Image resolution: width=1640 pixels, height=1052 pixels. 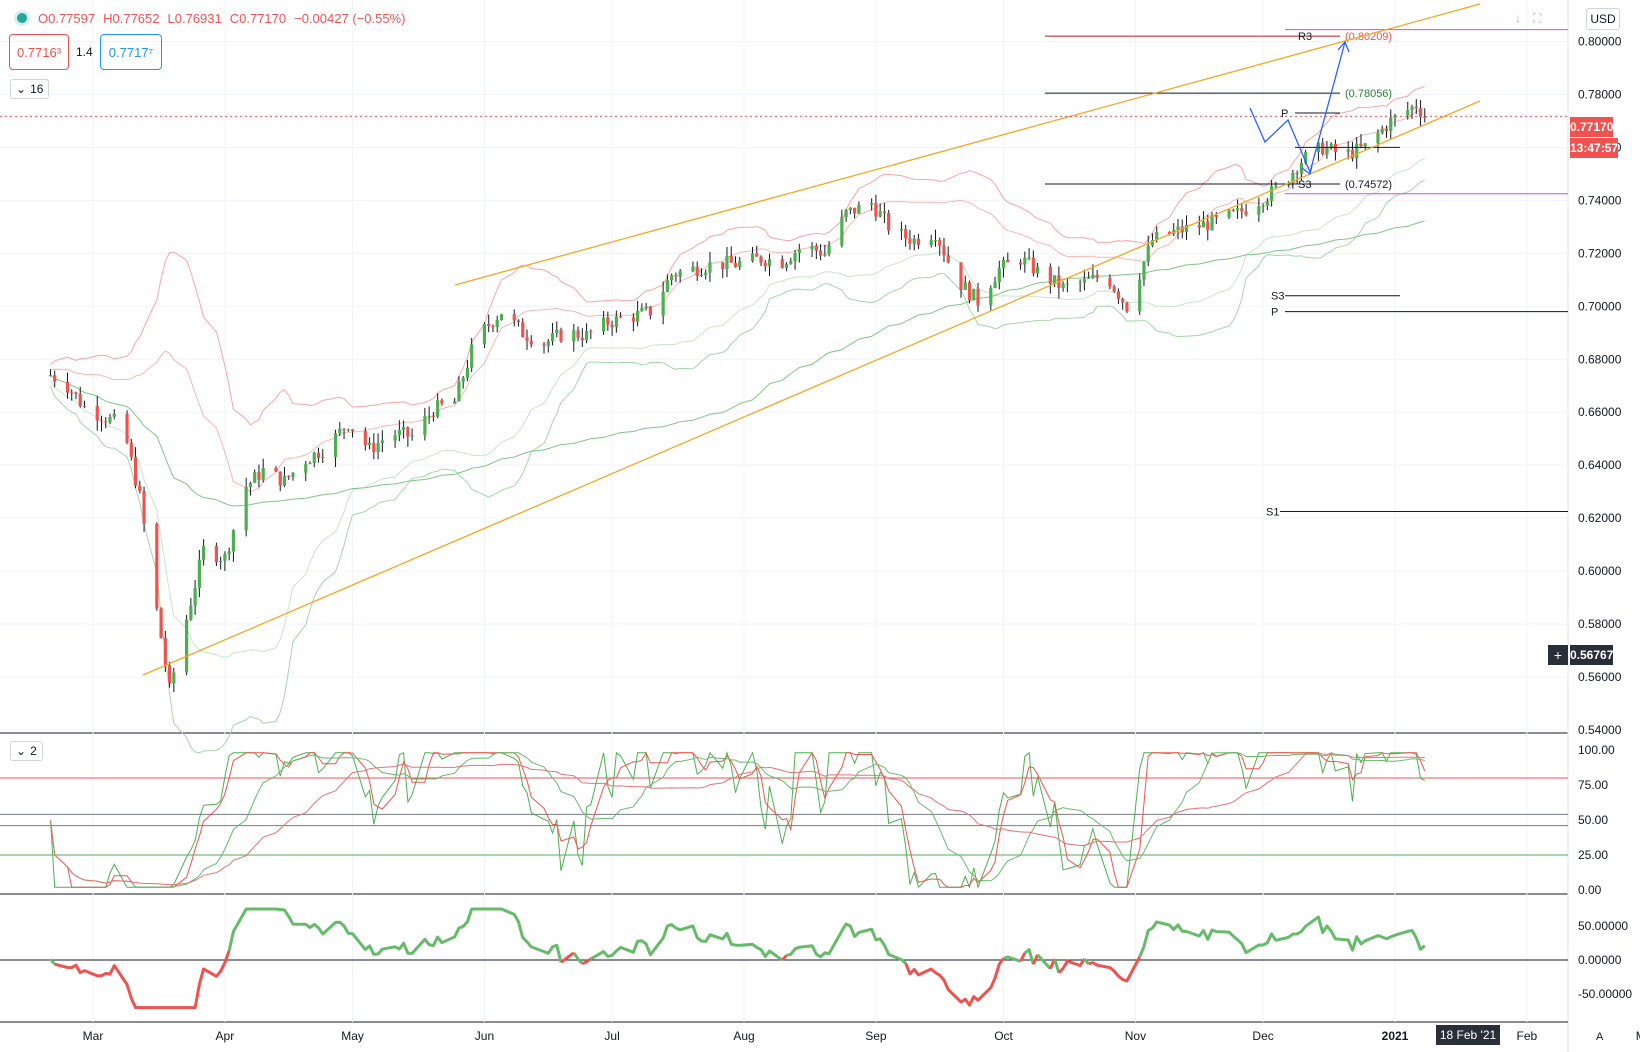 I want to click on y-tick-label: 0.68000, so click(x=1600, y=359).